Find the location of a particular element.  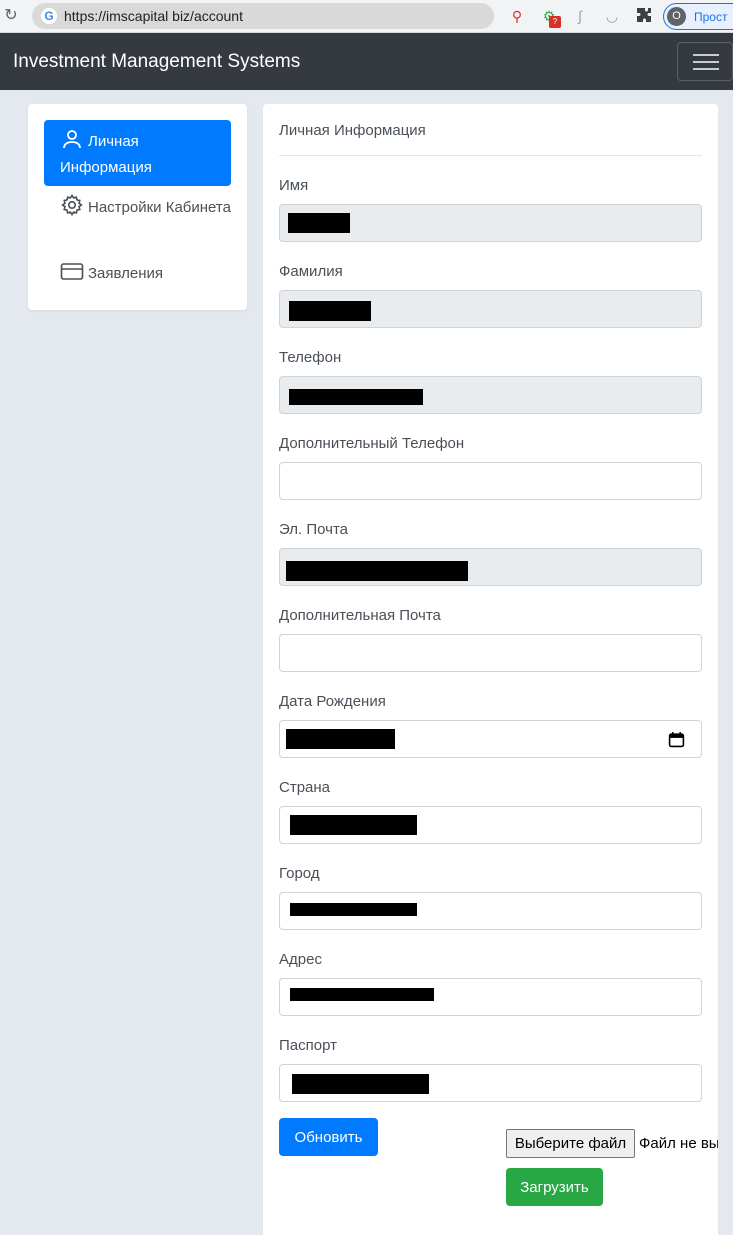

passport-input is located at coordinates (490, 1083).